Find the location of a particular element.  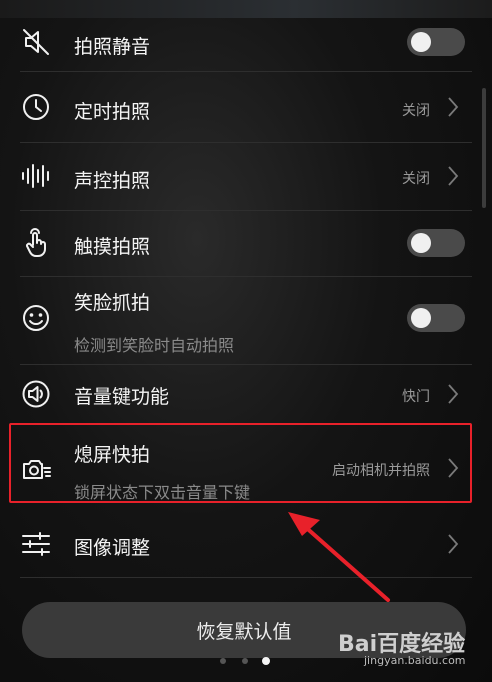

touch-capture-toggle is located at coordinates (436, 243).